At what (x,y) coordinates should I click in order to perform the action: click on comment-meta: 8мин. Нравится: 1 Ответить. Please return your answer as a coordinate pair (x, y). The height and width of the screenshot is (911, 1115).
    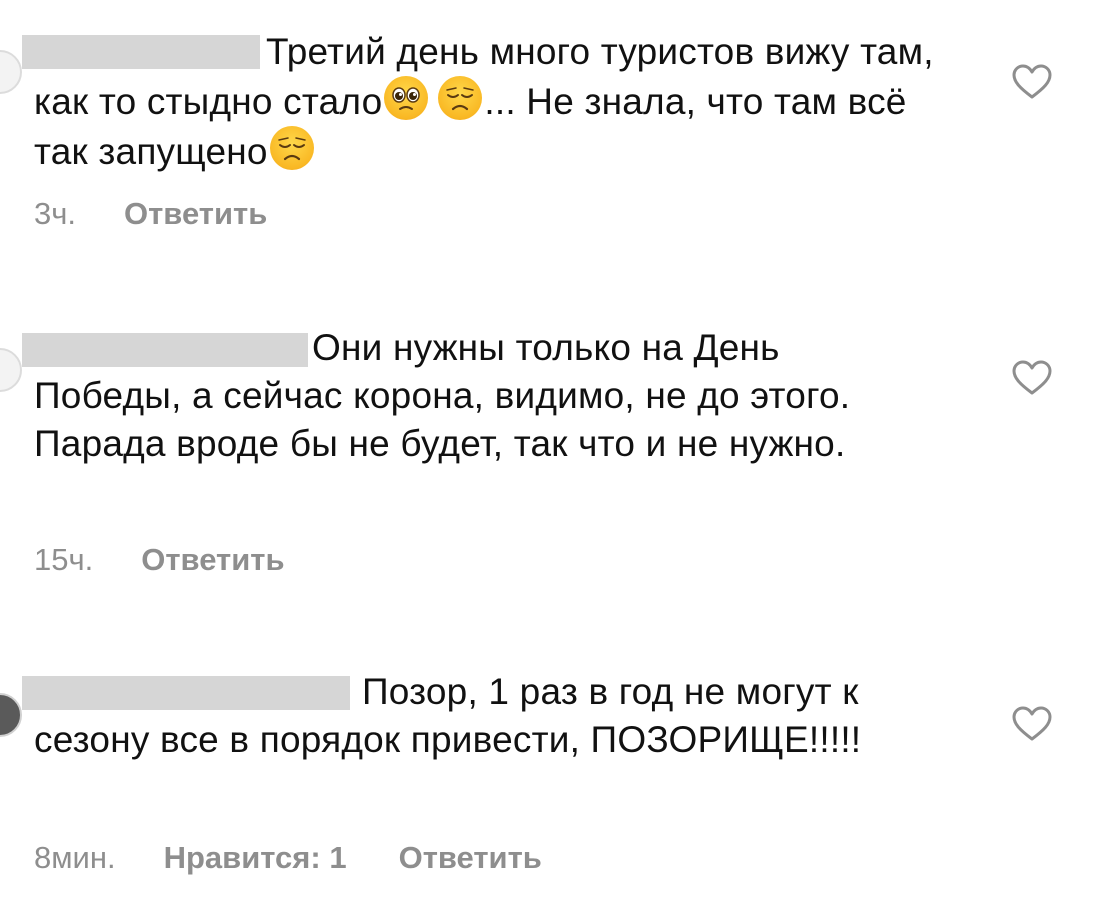
    Looking at the image, I should click on (288, 858).